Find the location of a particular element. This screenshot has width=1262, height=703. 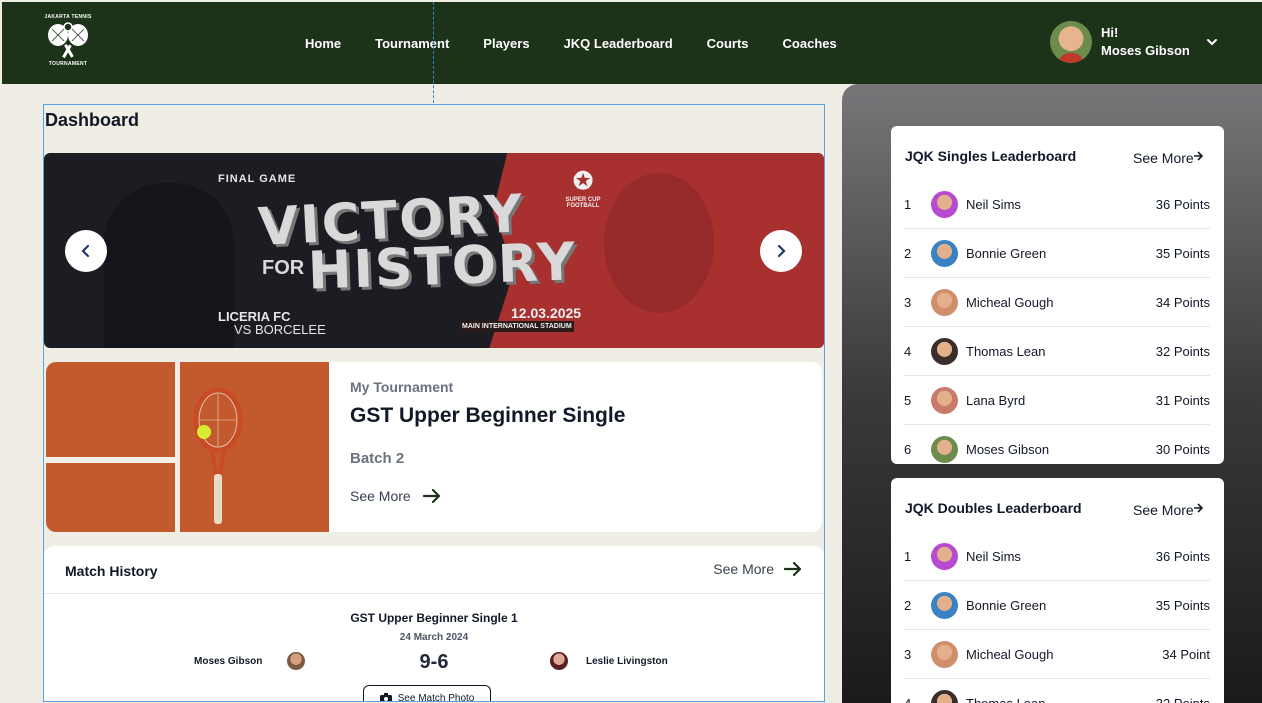

guide-line is located at coordinates (433, 52).